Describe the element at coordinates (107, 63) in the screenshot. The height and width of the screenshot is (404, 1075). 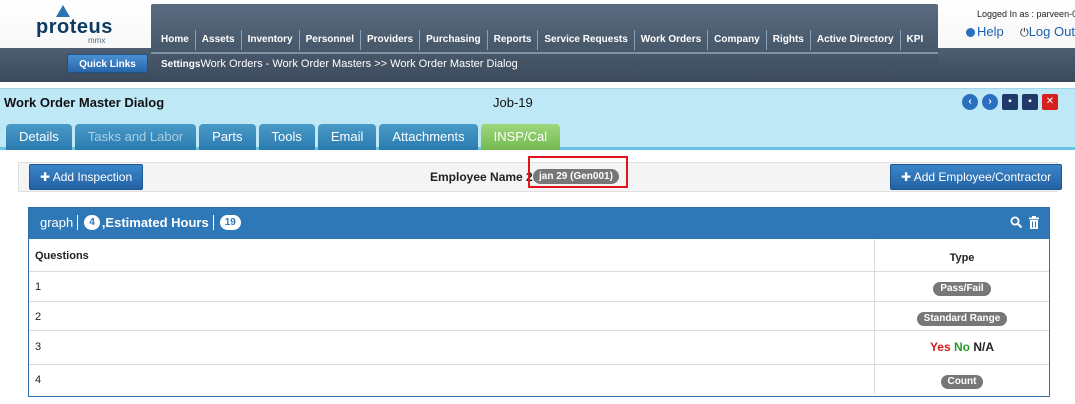
I see `quick-links-button: Quick Links` at that location.